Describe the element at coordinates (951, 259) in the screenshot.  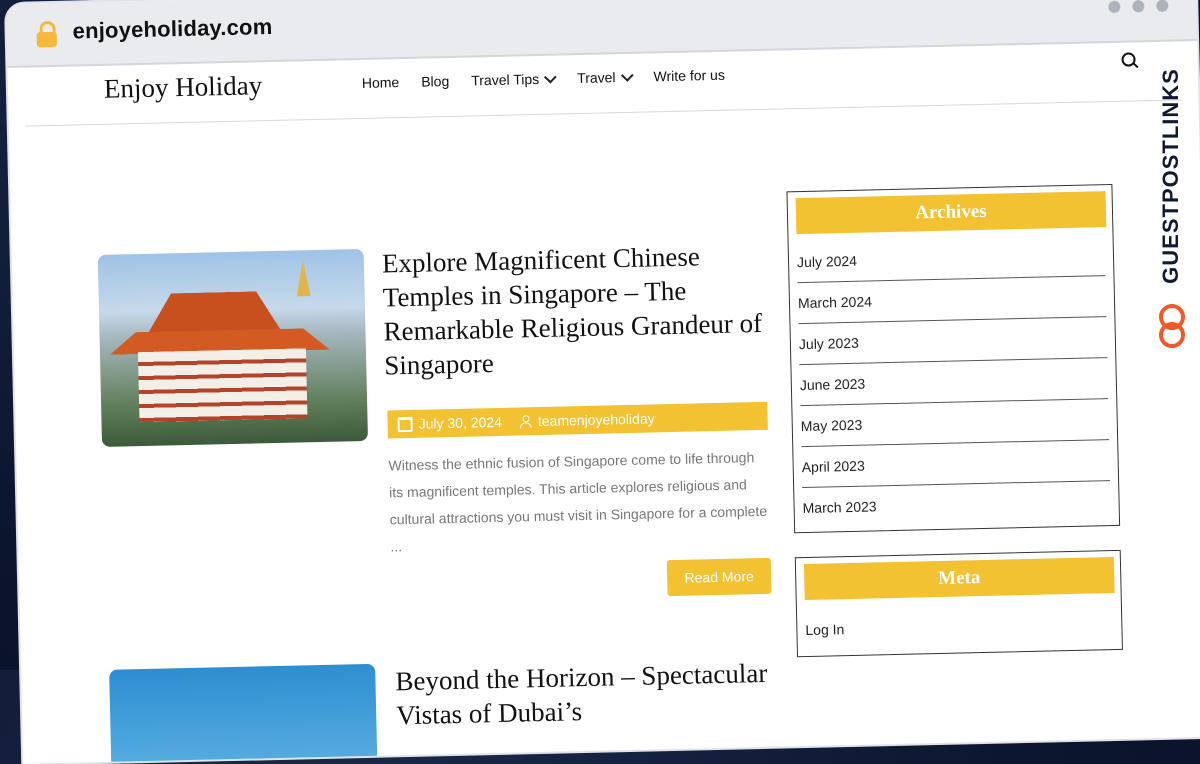
I see `archive-link: July 2024` at that location.